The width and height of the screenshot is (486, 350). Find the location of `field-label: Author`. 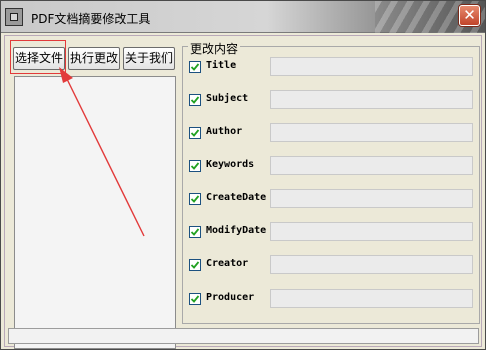

field-label: Author is located at coordinates (224, 131).